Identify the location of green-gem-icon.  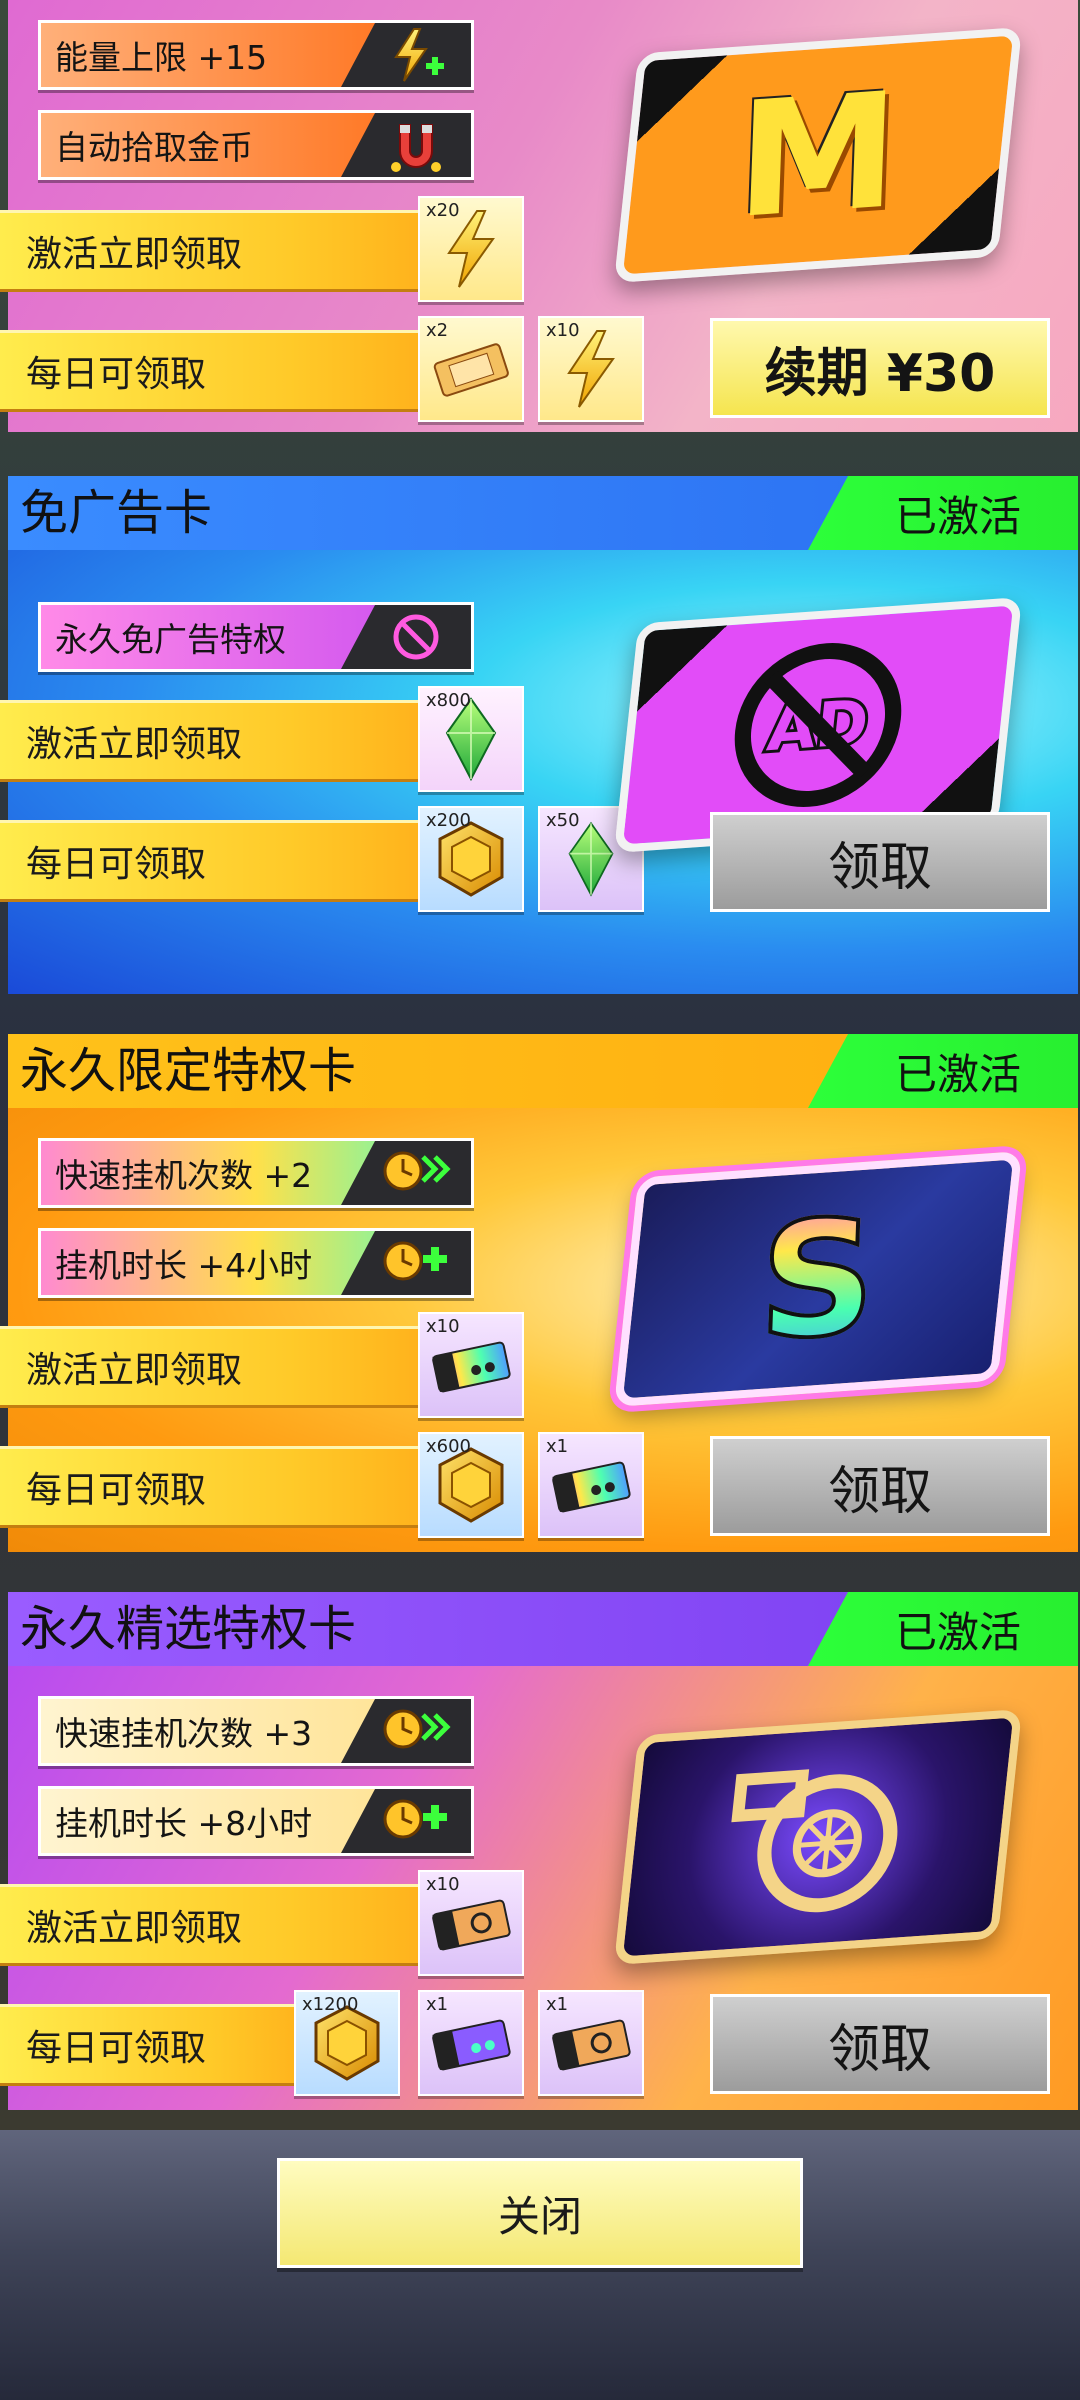
(591, 859).